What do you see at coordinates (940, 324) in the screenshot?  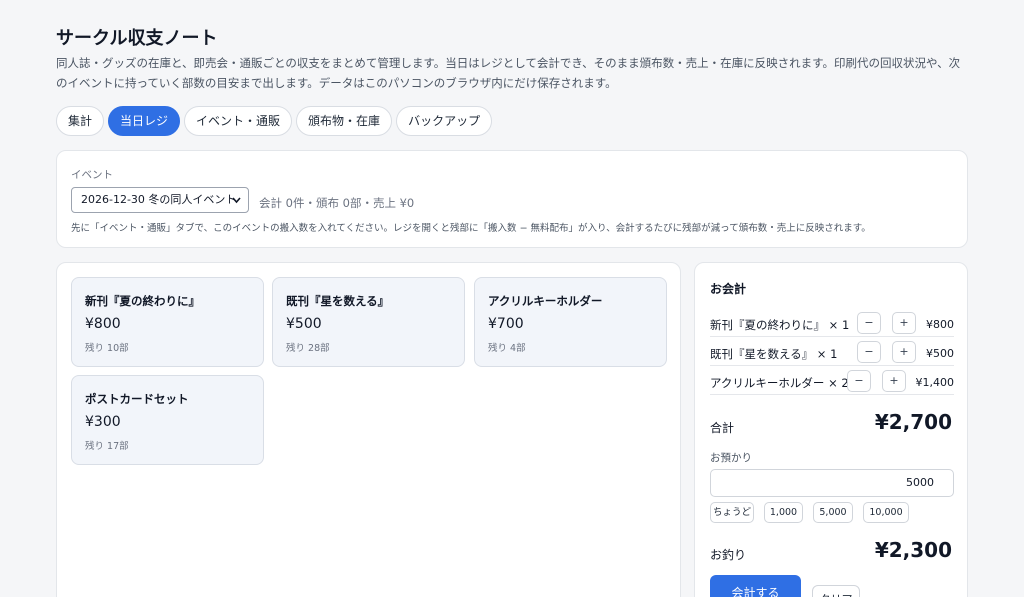 I see `line-item-price: ¥800` at bounding box center [940, 324].